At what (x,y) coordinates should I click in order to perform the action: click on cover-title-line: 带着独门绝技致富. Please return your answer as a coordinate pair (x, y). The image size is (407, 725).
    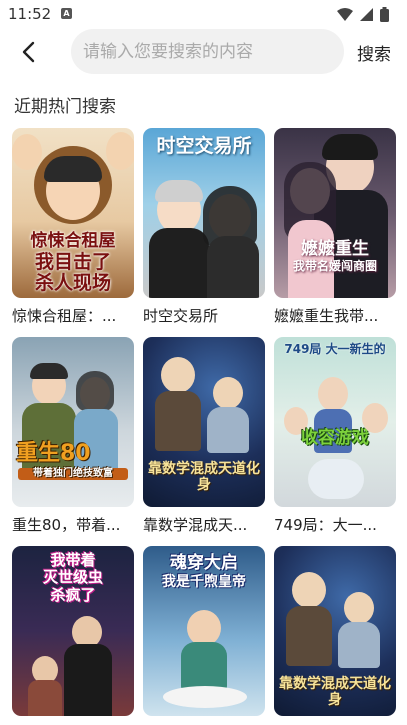
    Looking at the image, I should click on (73, 474).